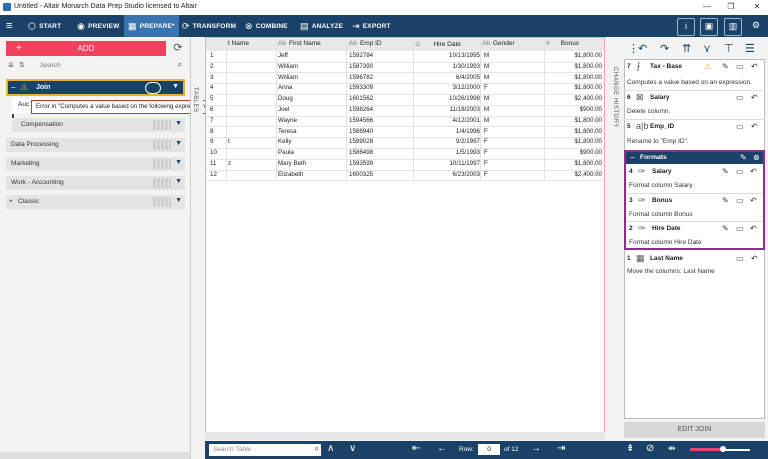  I want to click on table-cell: 1596782, so click(361, 77).